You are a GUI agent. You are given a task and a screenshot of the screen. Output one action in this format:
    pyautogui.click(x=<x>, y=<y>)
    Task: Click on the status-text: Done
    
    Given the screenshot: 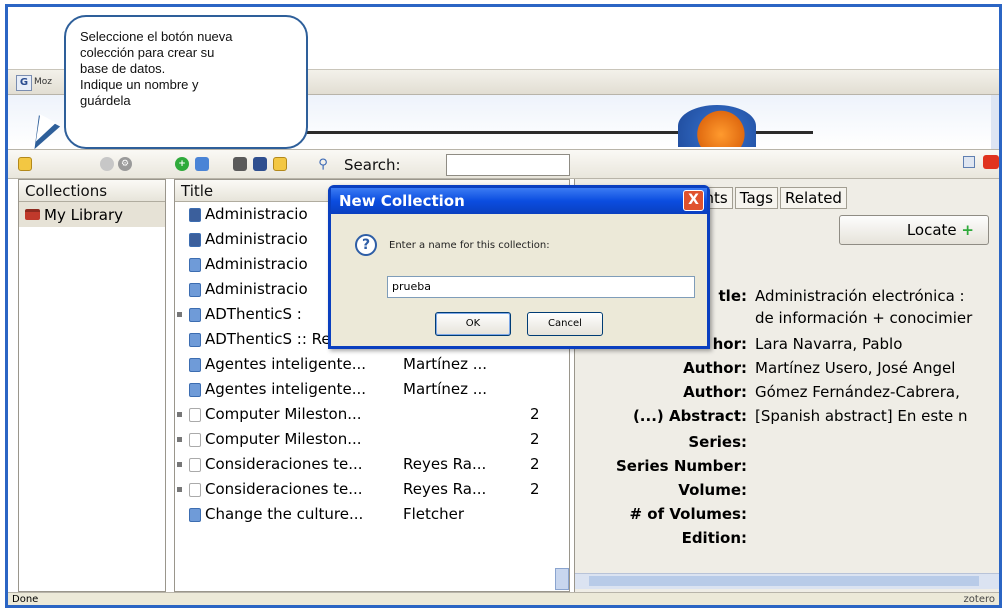 What is the action you would take?
    pyautogui.click(x=25, y=599)
    